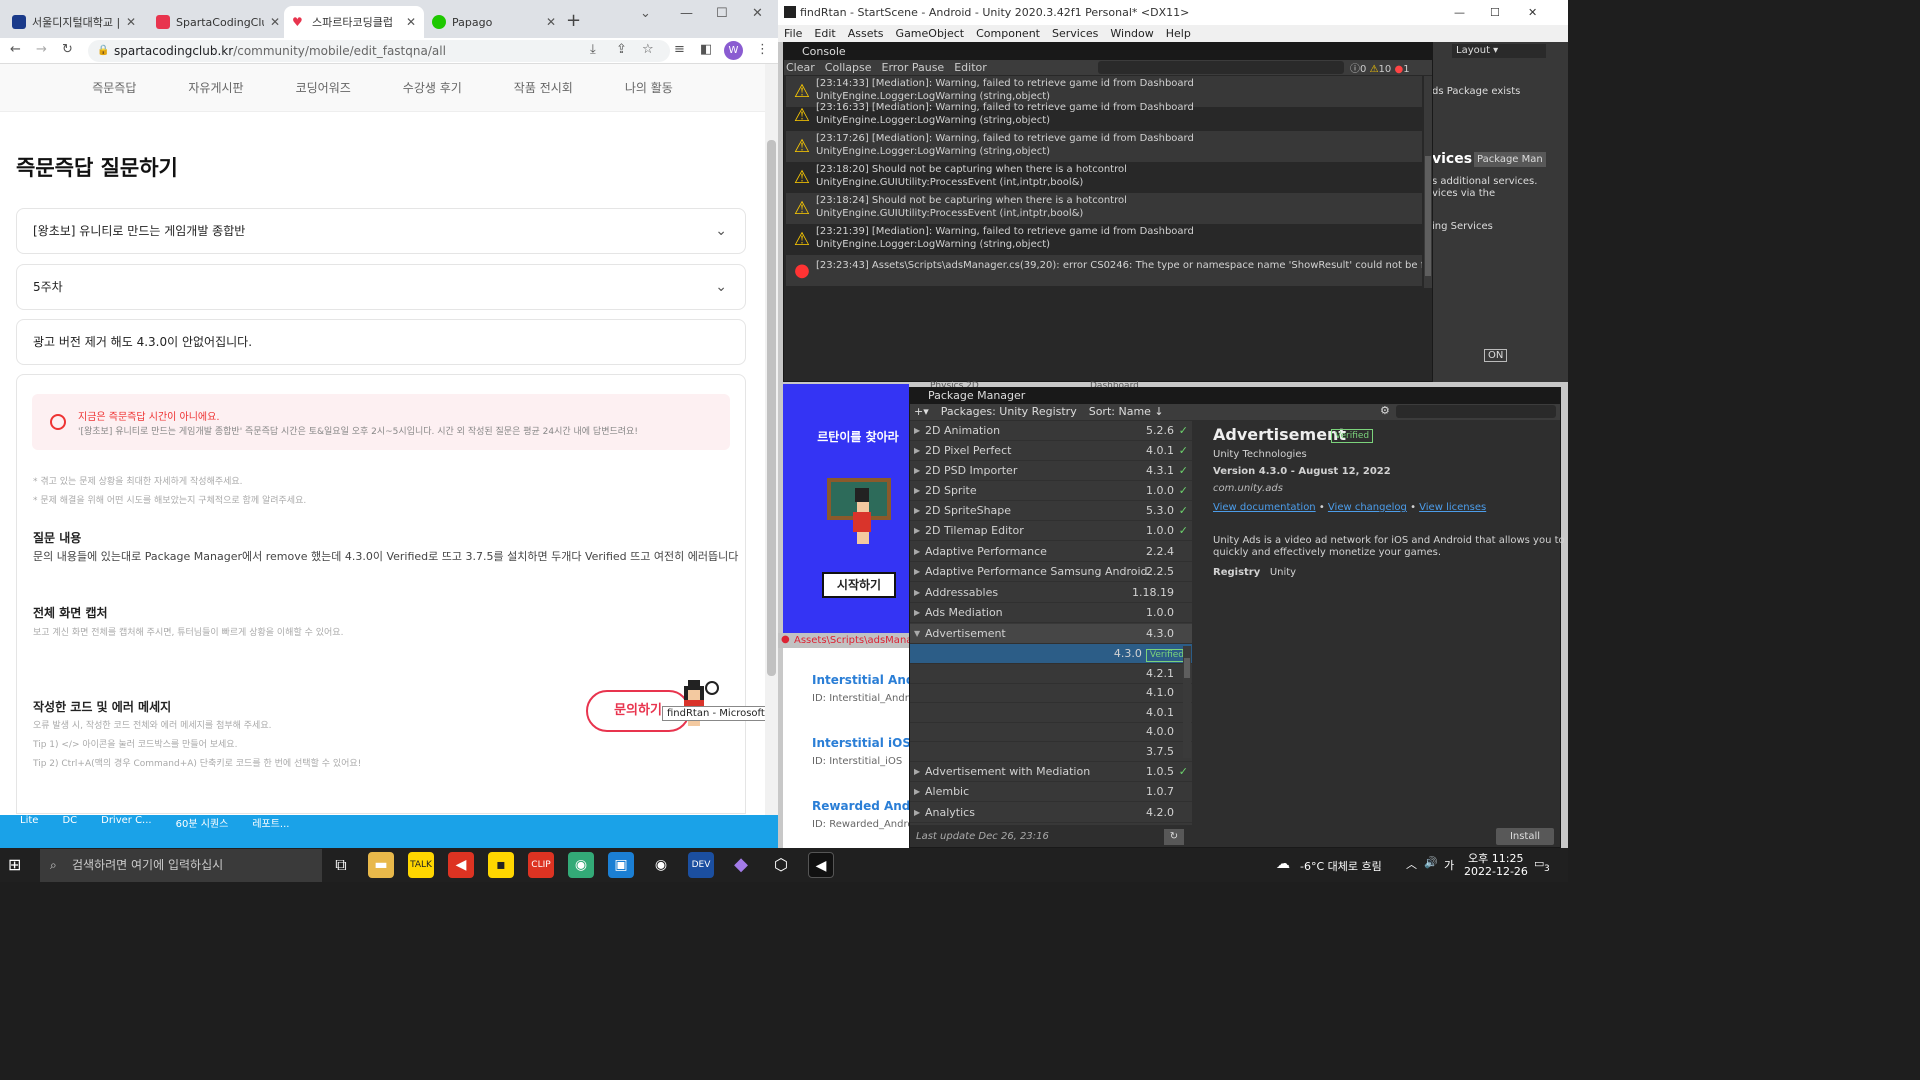  I want to click on package-row: ▶ Advertisement with Mediation 1.0.5 ✓, so click(1051, 772).